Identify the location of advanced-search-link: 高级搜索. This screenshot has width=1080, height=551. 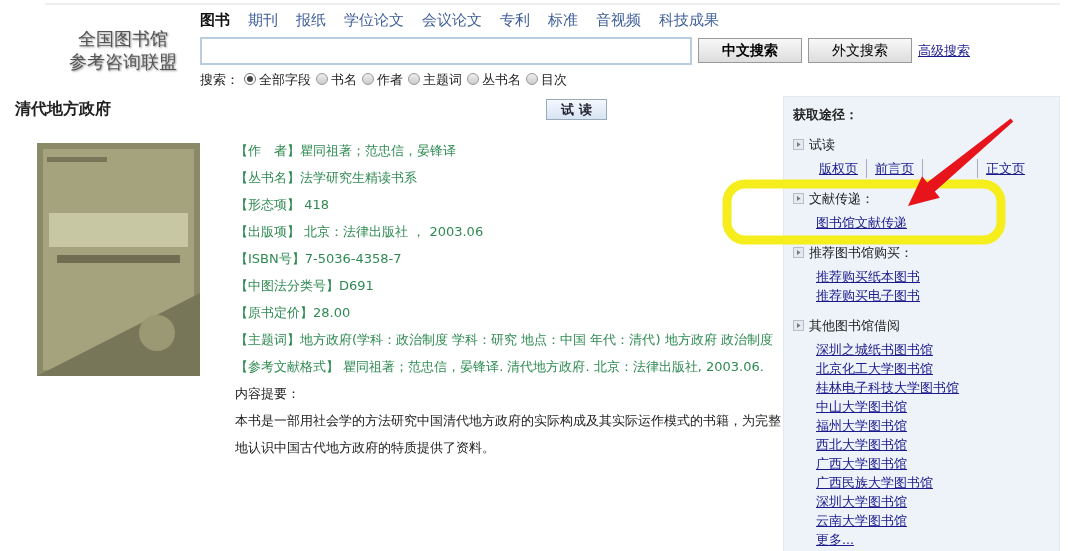
(944, 50).